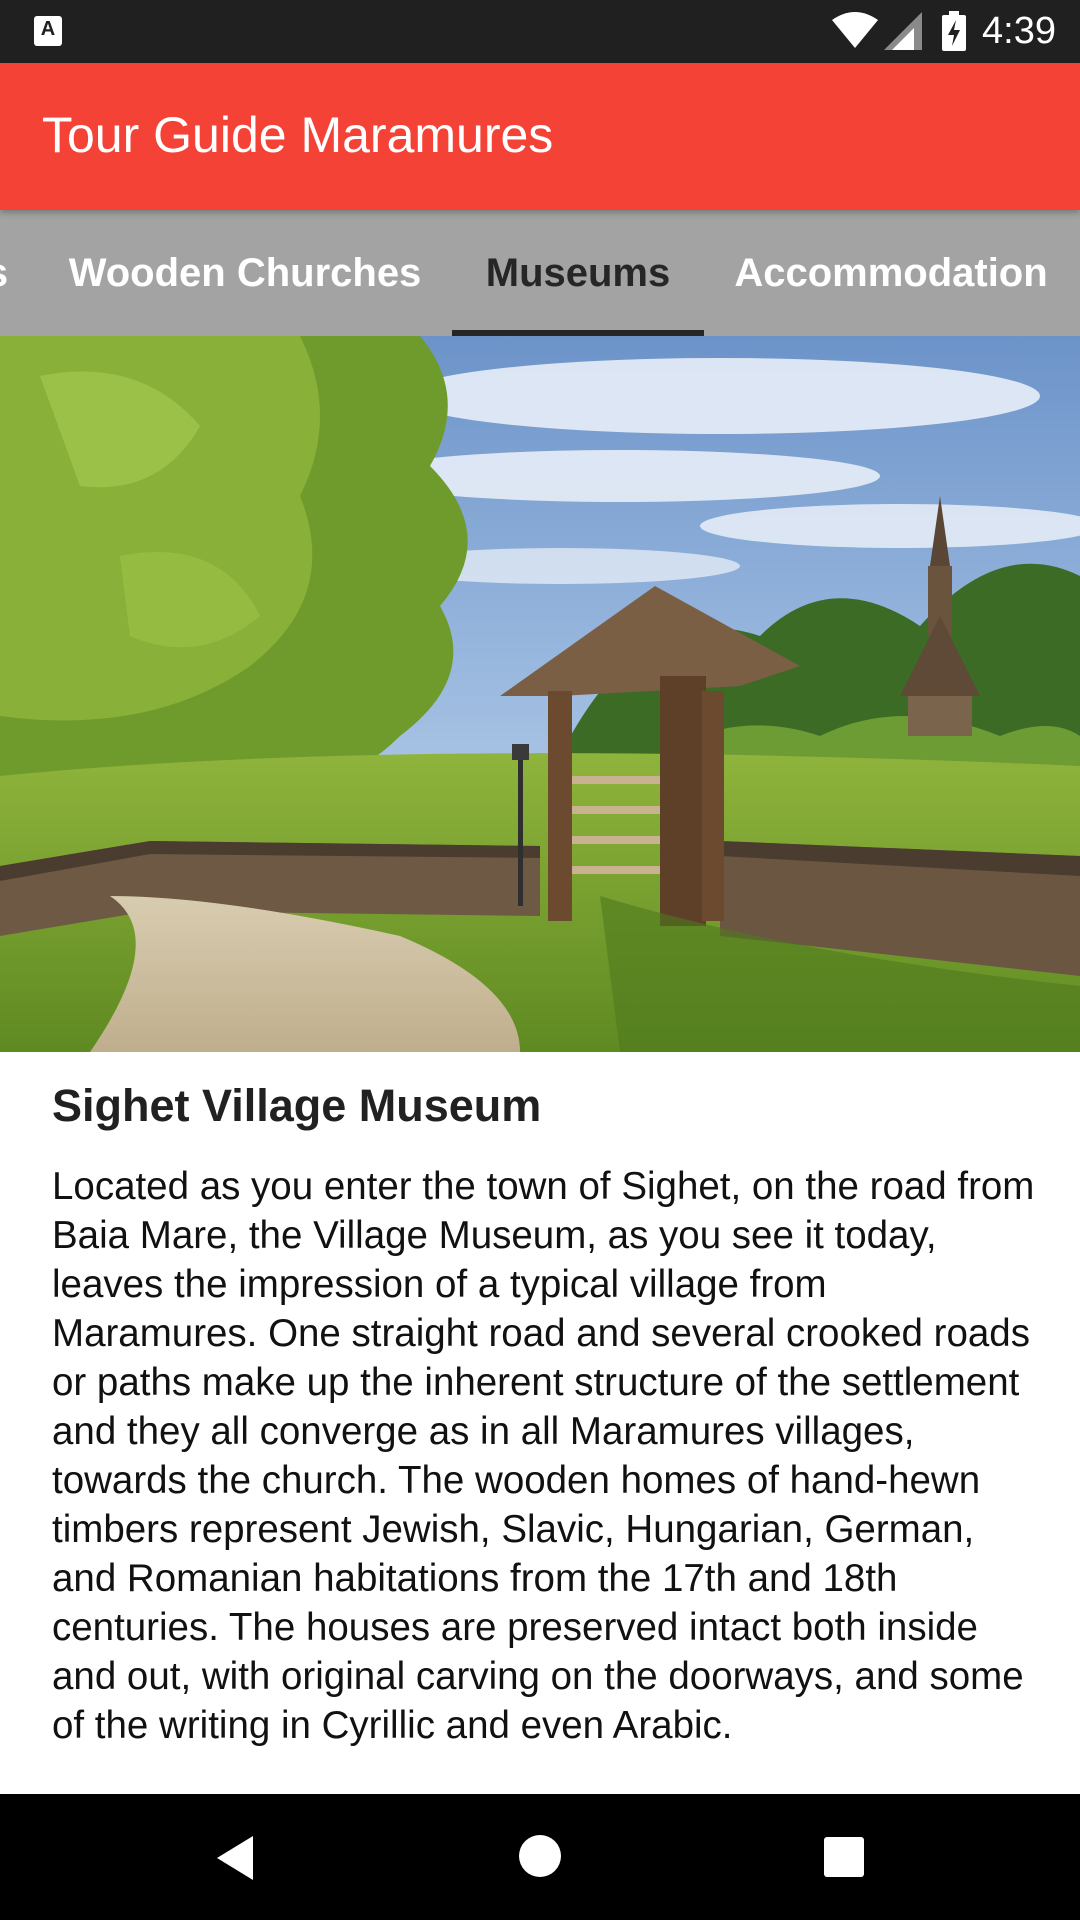 This screenshot has height=1920, width=1080. What do you see at coordinates (844, 1857) in the screenshot?
I see `recents-icon` at bounding box center [844, 1857].